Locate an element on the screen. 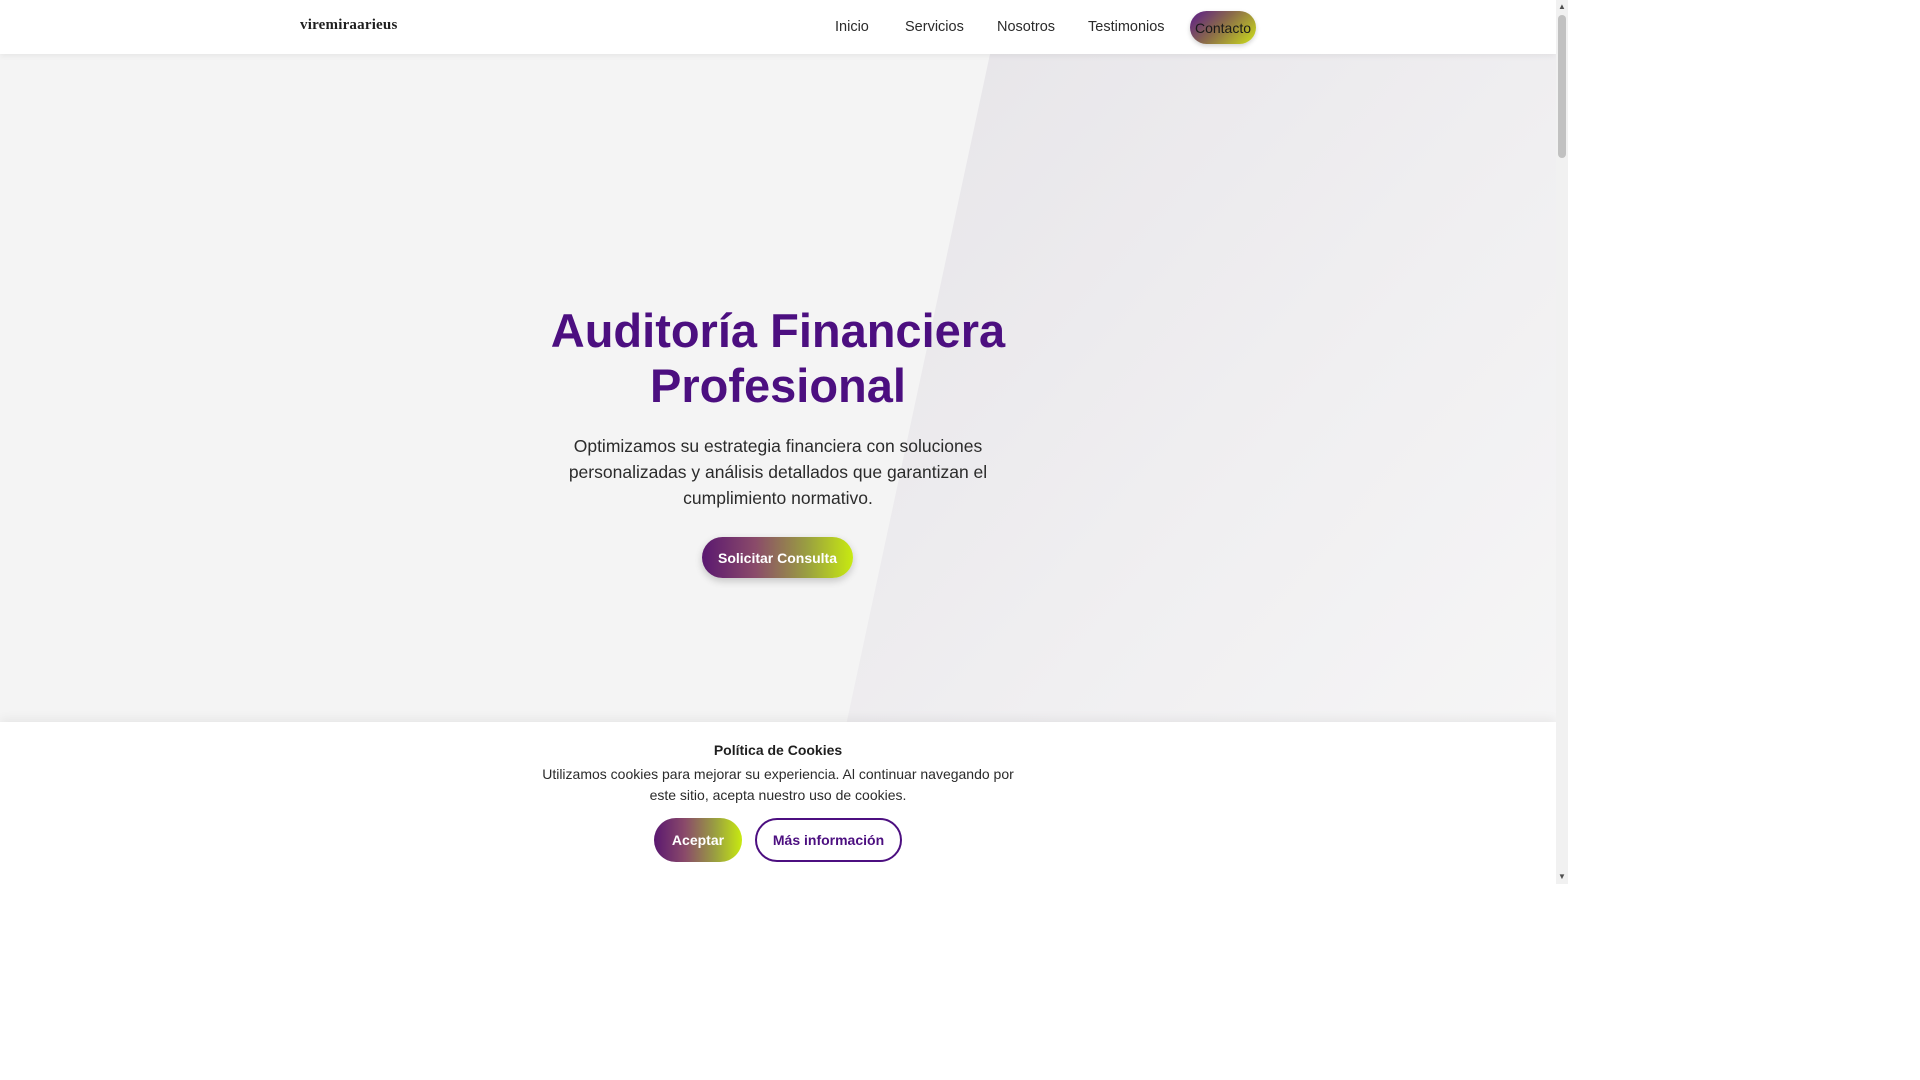  cookie-banner-title: Política de Cookies is located at coordinates (778, 750).